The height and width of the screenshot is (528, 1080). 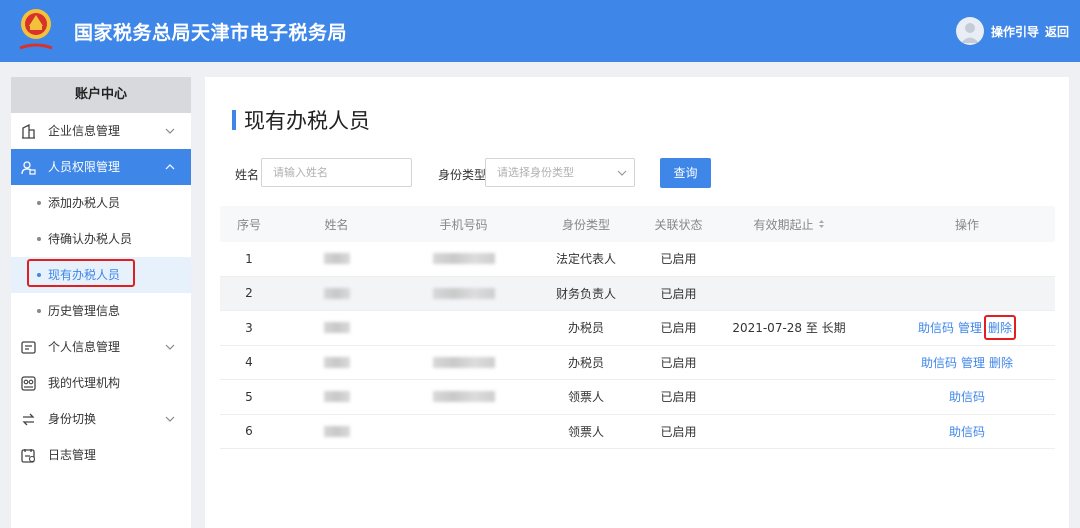 What do you see at coordinates (678, 224) in the screenshot?
I see `col-header-status: 关联状态` at bounding box center [678, 224].